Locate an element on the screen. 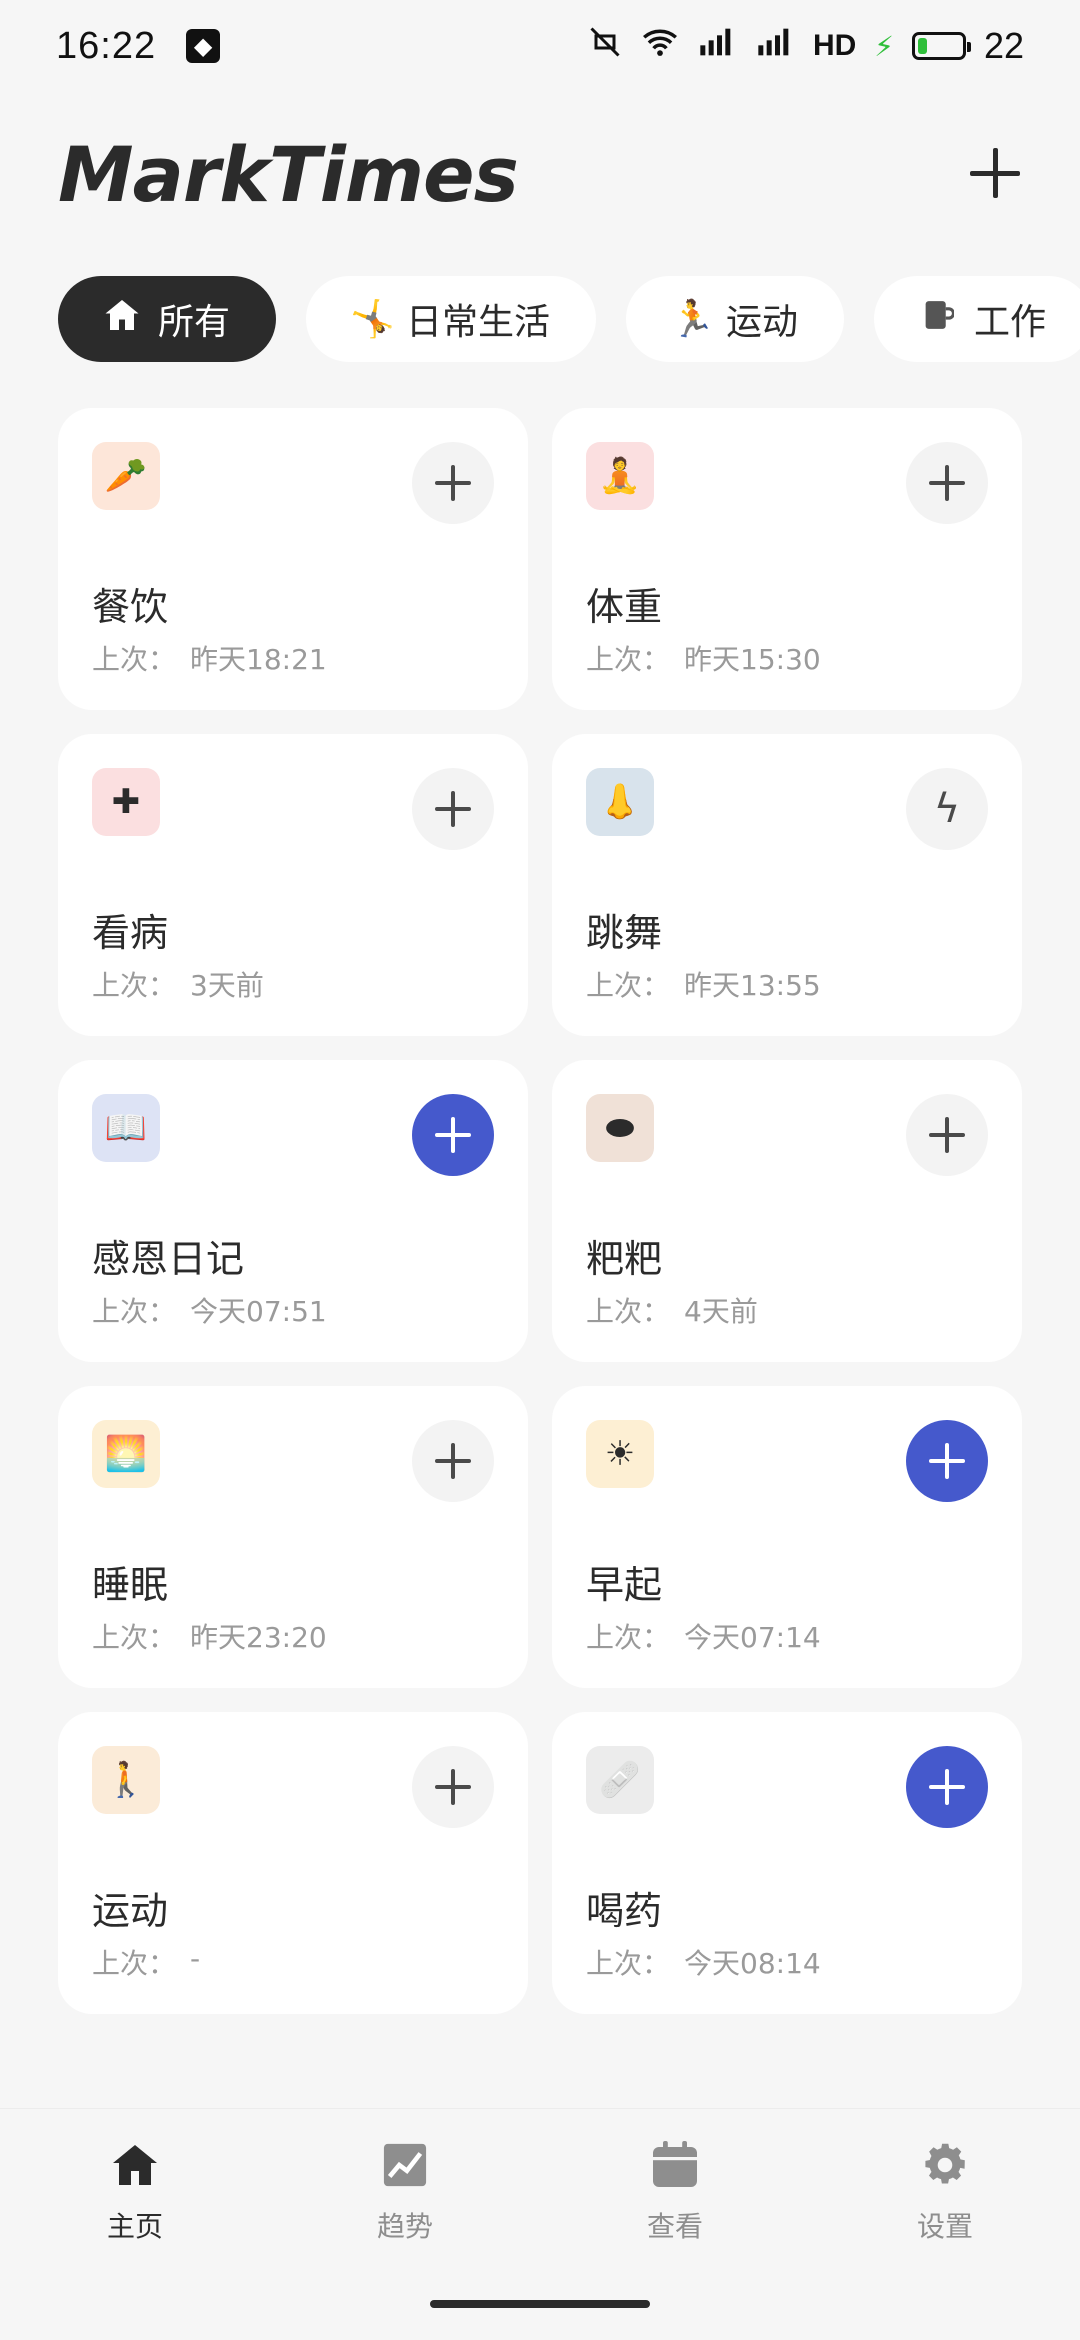 The width and height of the screenshot is (1080, 2340). tracker-card: 🌅 睡眠上次： 昨天23:20 is located at coordinates (293, 1537).